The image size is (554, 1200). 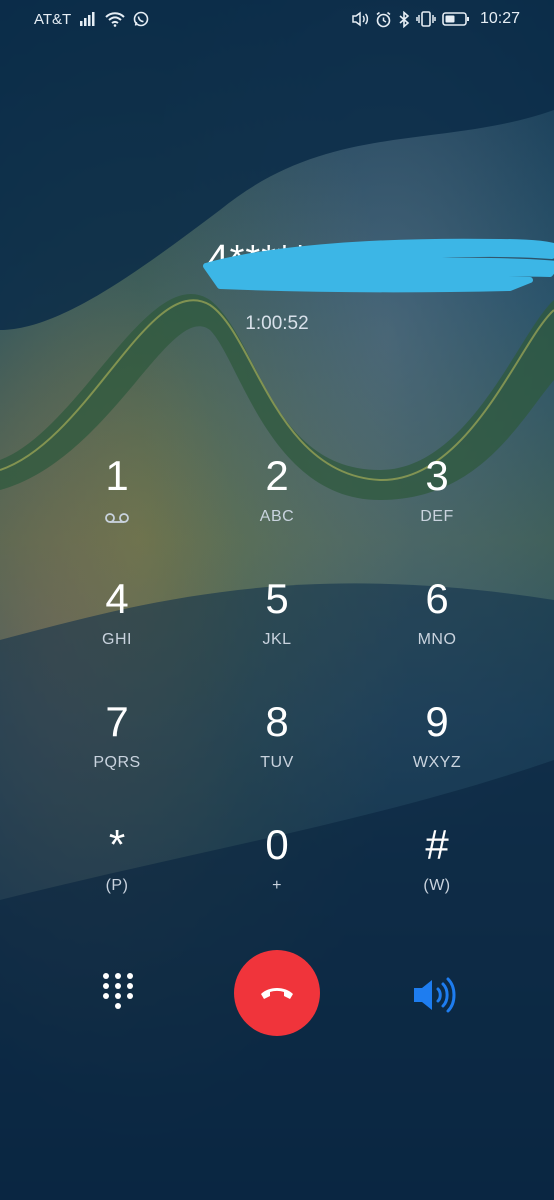 What do you see at coordinates (277, 876) in the screenshot?
I see `key-0: 0 +` at bounding box center [277, 876].